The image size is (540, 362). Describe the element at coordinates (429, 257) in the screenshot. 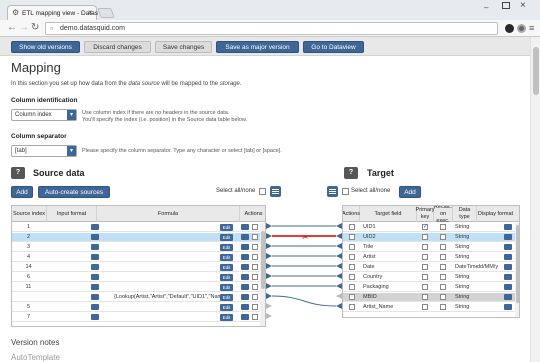

I see `target-row: Artist String` at that location.